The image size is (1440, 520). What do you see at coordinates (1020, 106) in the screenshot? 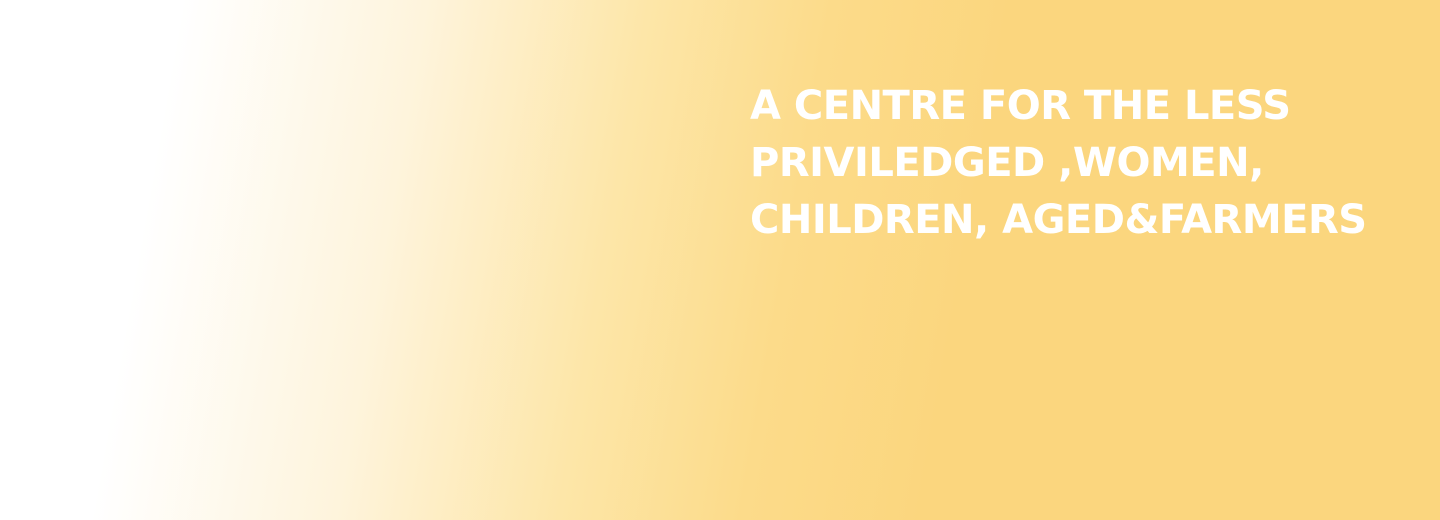
I see `hero-heading-line-1: A CENTRE FOR THE LESS` at bounding box center [1020, 106].